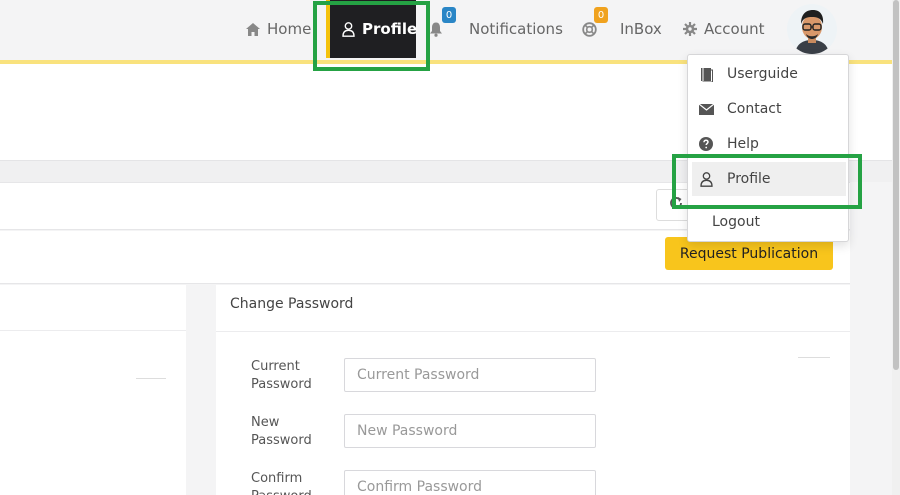 The image size is (900, 495). I want to click on bell-icon, so click(436, 29).